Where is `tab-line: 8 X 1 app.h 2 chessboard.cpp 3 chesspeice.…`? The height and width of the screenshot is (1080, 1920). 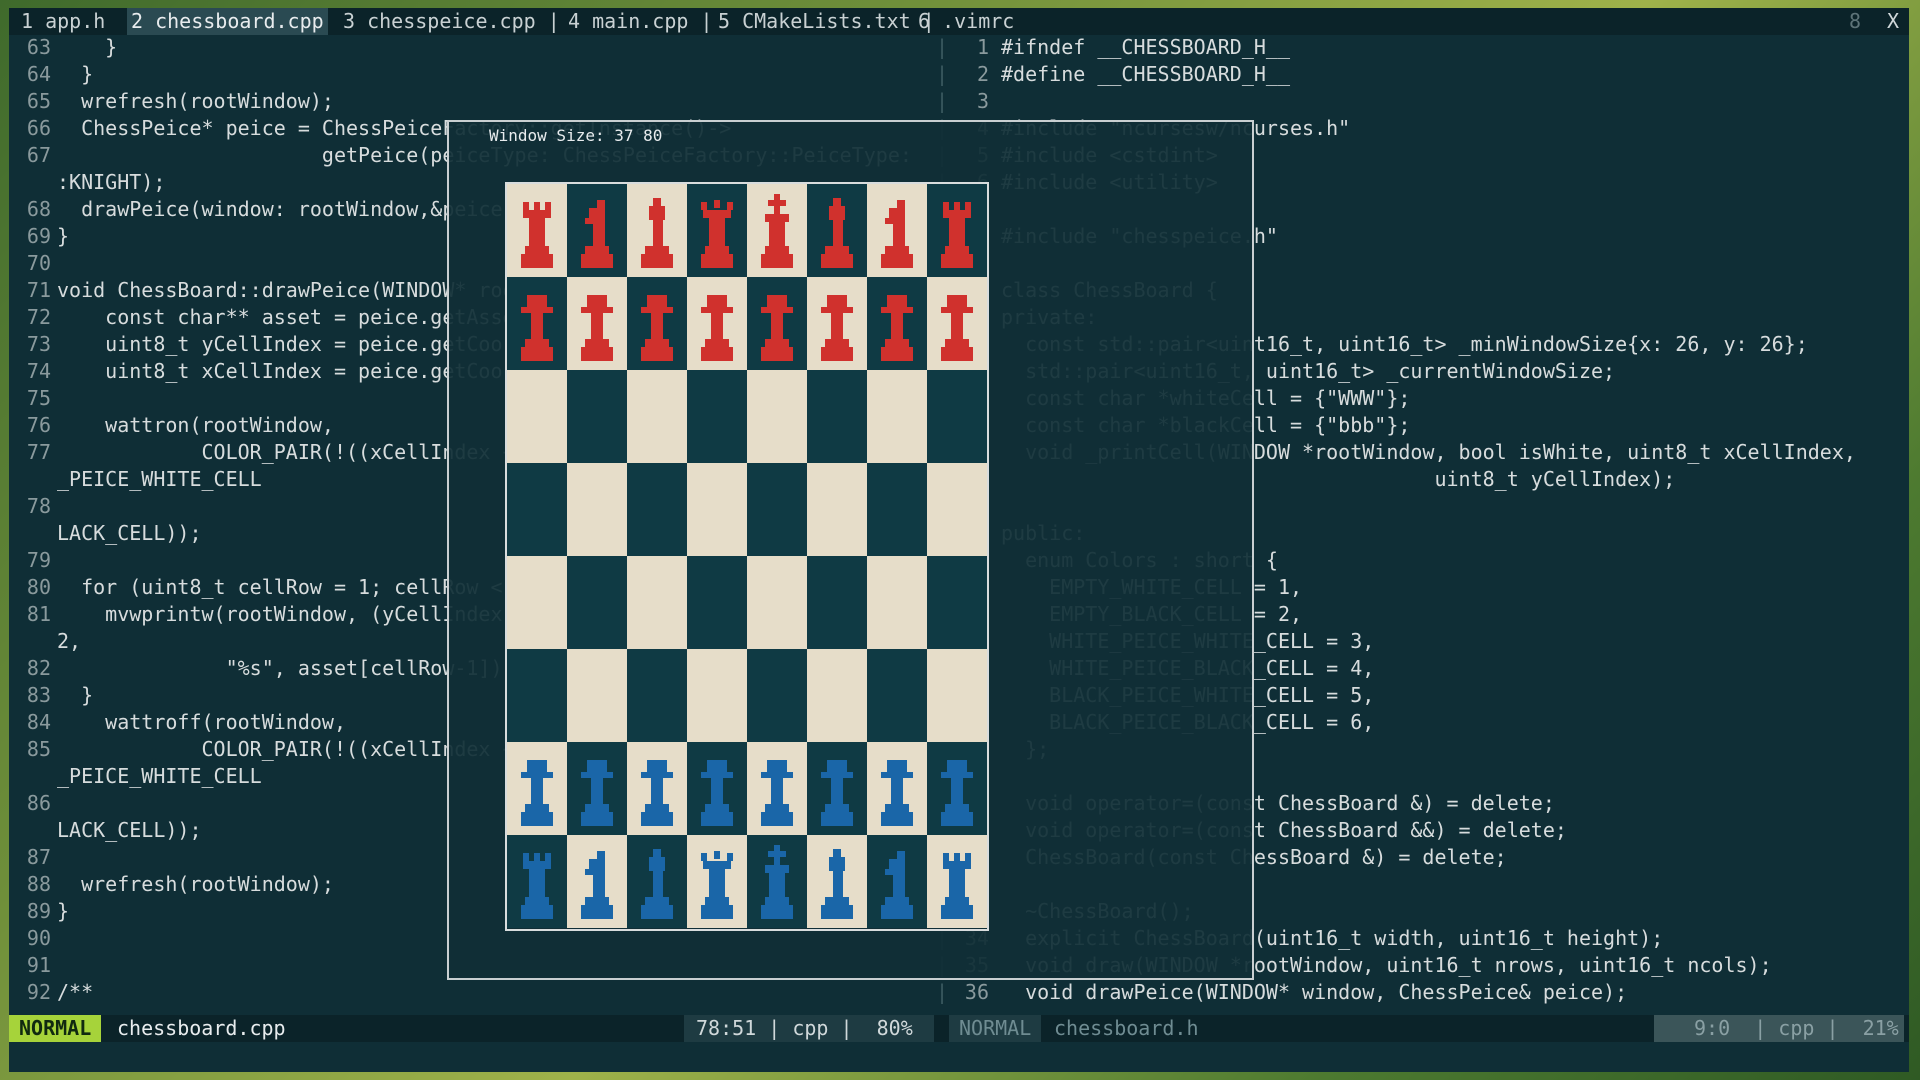
tab-line: 8 X 1 app.h 2 chessboard.cpp 3 chesspeice.… is located at coordinates (959, 21).